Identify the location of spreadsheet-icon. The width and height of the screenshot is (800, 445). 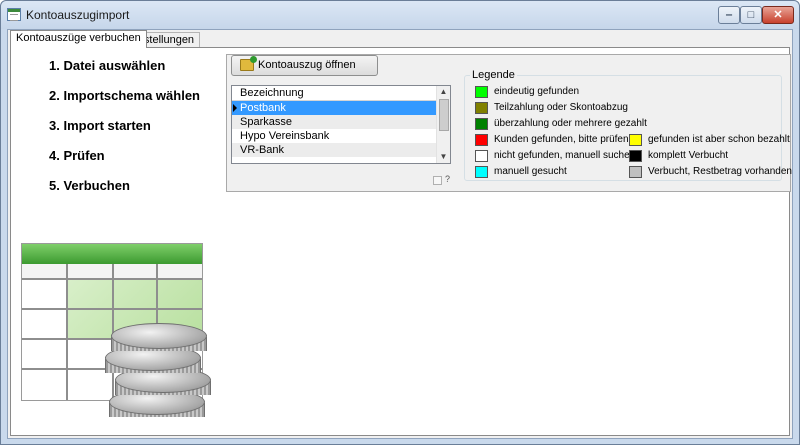
(14, 14).